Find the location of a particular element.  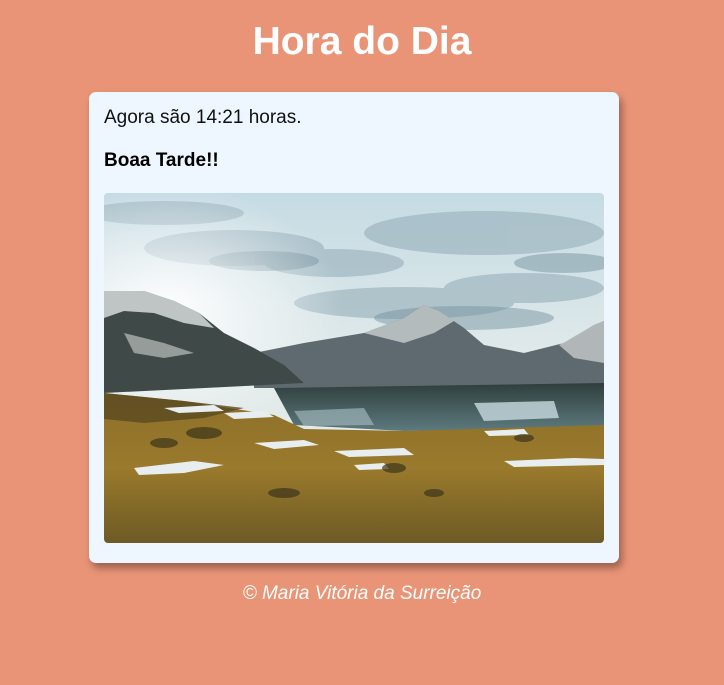

greeting-text: Boaa Tarde!! is located at coordinates (161, 160).